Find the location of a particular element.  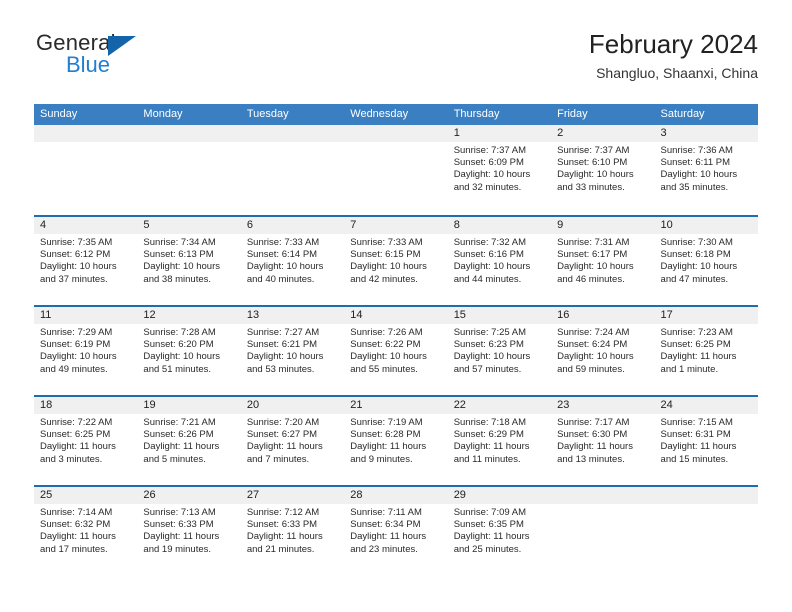

sunset-text: Sunset: 6:10 PM is located at coordinates (592, 163).